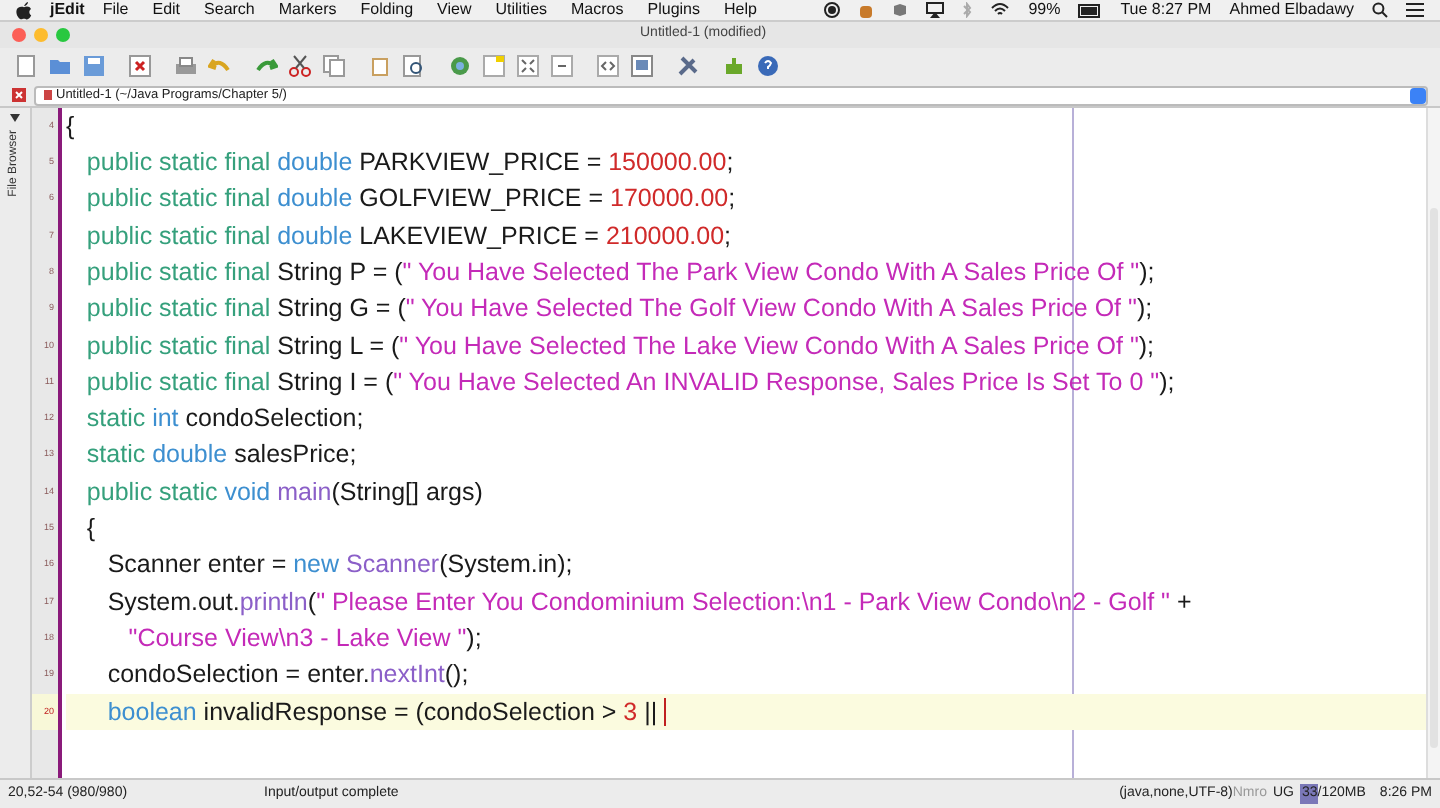 This screenshot has height=808, width=1440. Describe the element at coordinates (597, 11) in the screenshot. I see `menu-item: Macros` at that location.